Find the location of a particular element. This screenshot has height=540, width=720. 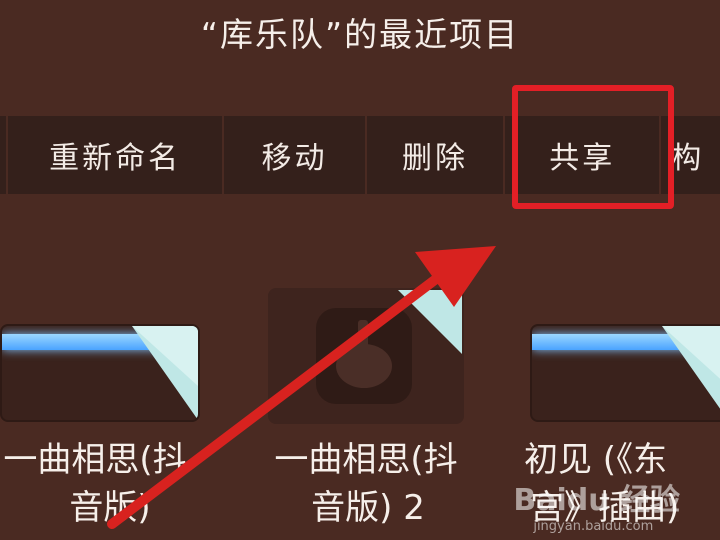

baidu-logo: Baidu 经验 is located at coordinates (596, 500).